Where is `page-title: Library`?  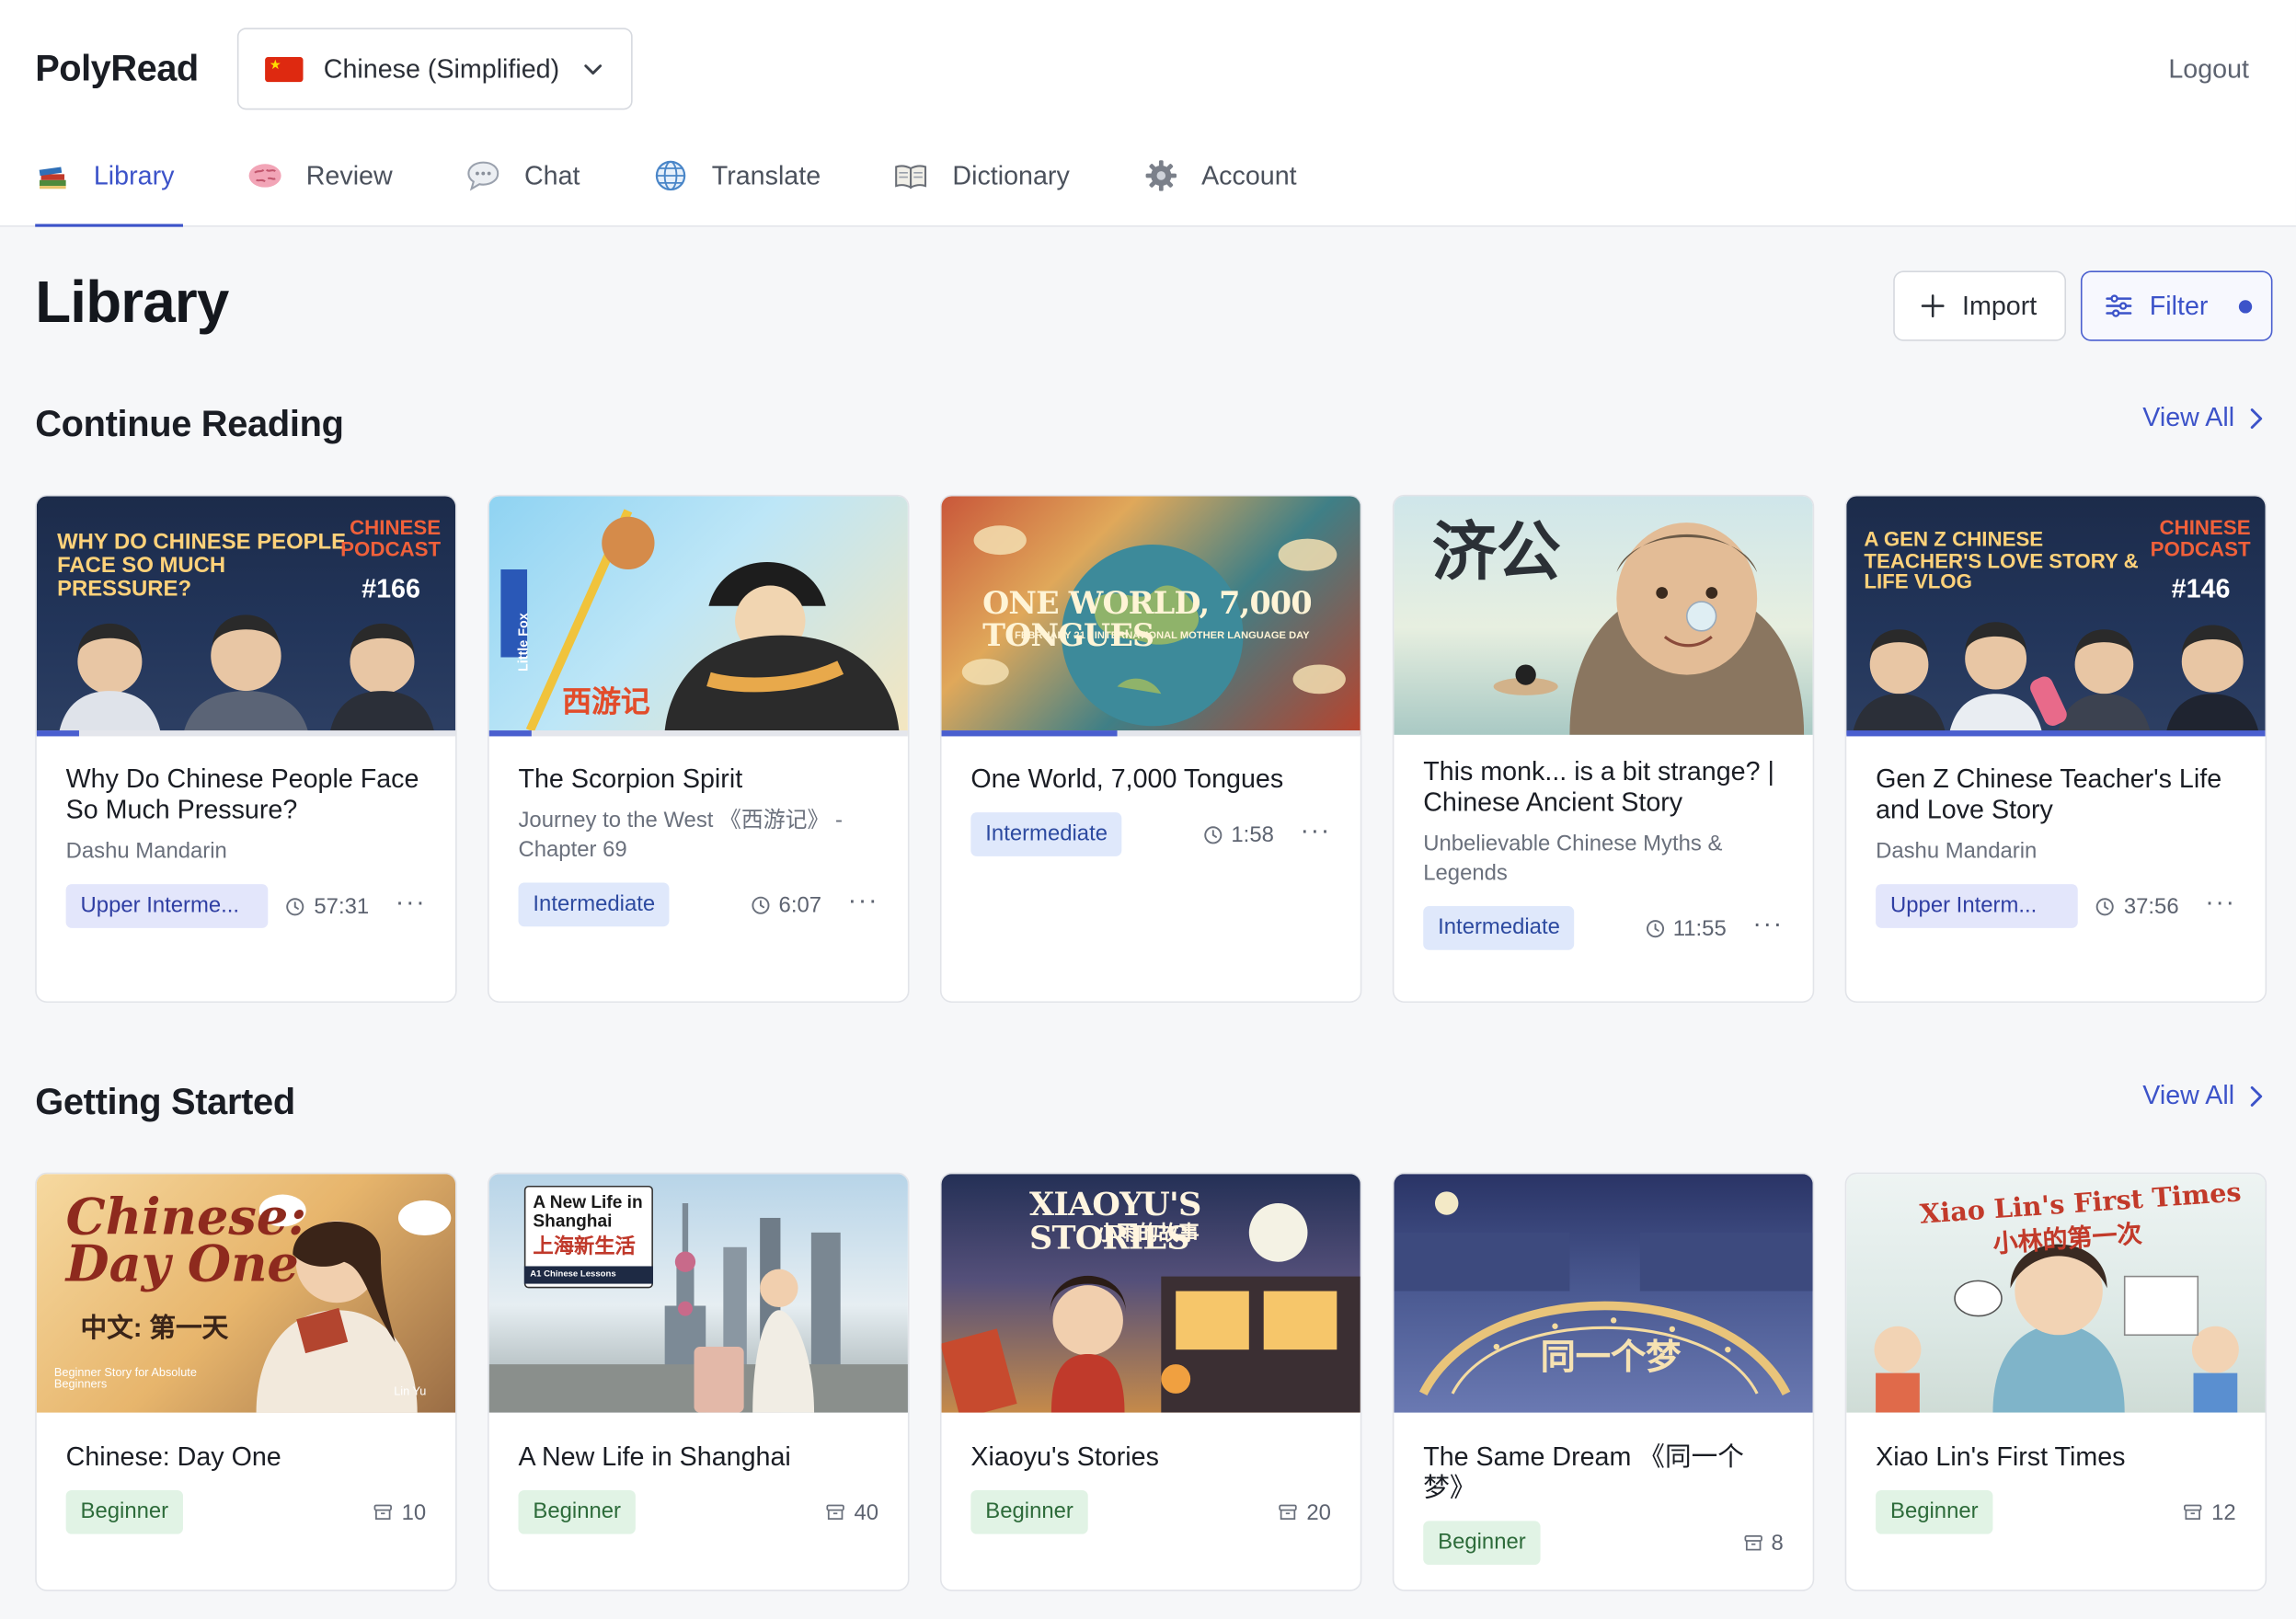 page-title: Library is located at coordinates (132, 303).